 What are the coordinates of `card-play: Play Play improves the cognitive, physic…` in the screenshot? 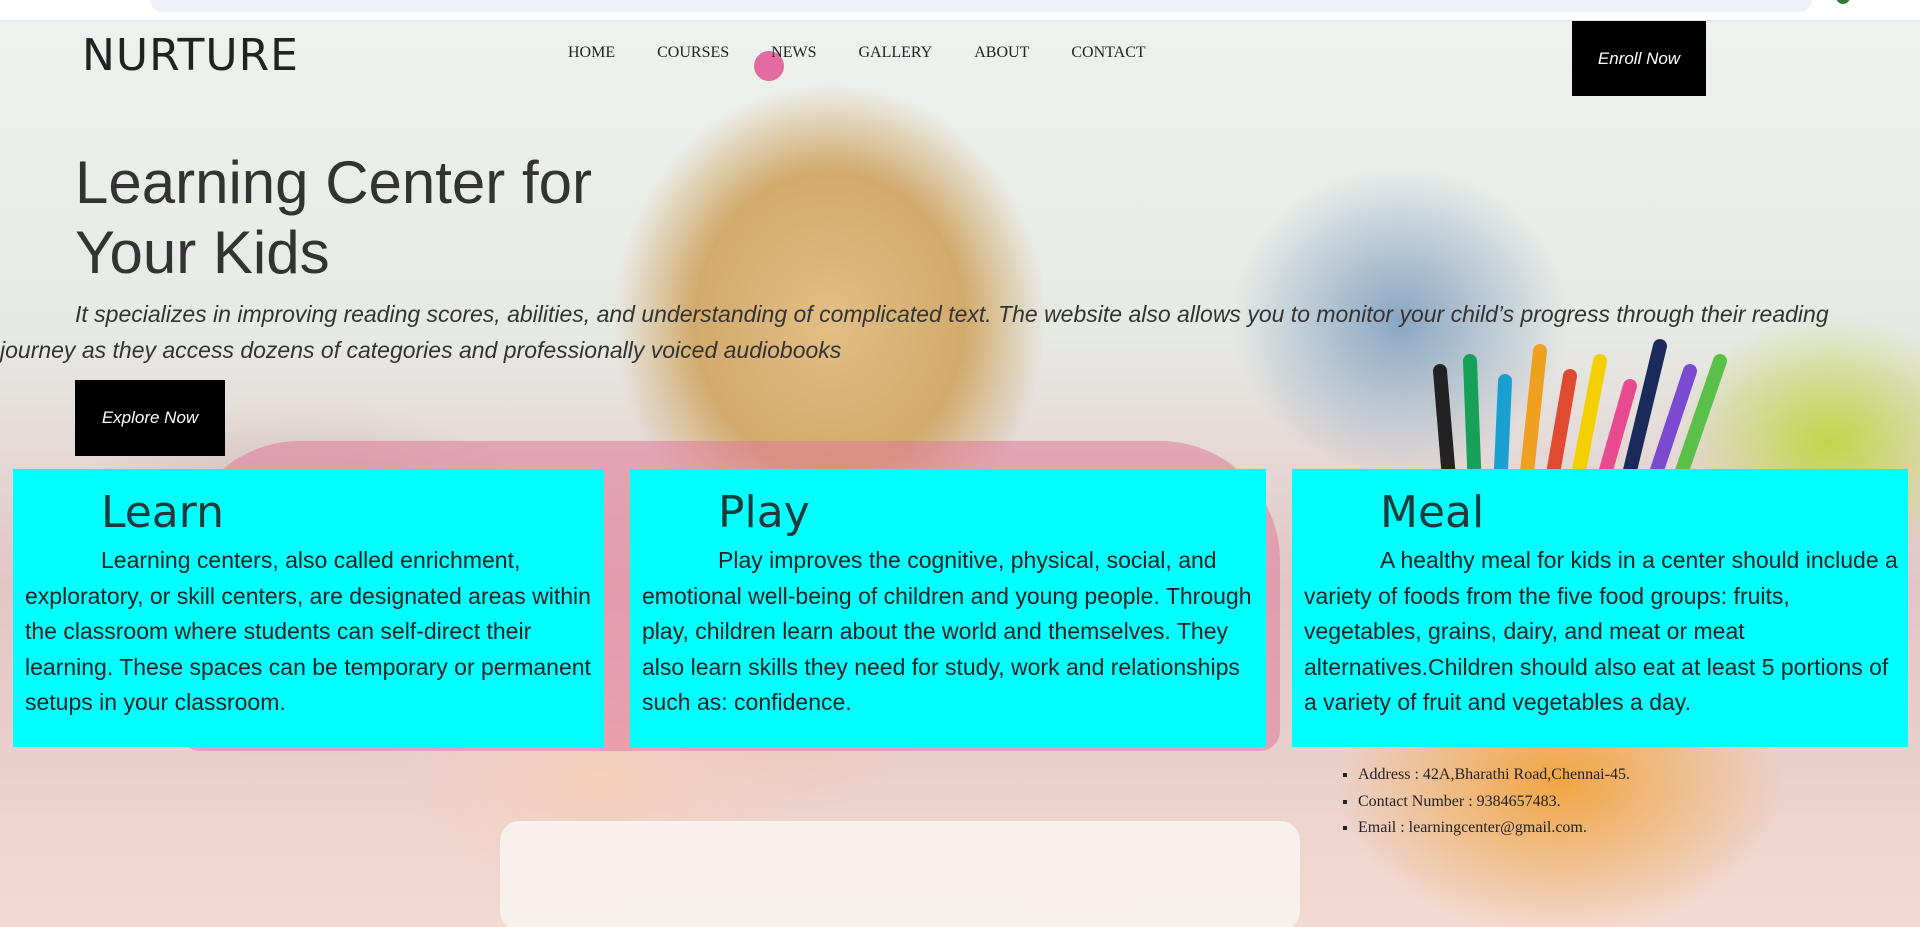 It's located at (948, 608).